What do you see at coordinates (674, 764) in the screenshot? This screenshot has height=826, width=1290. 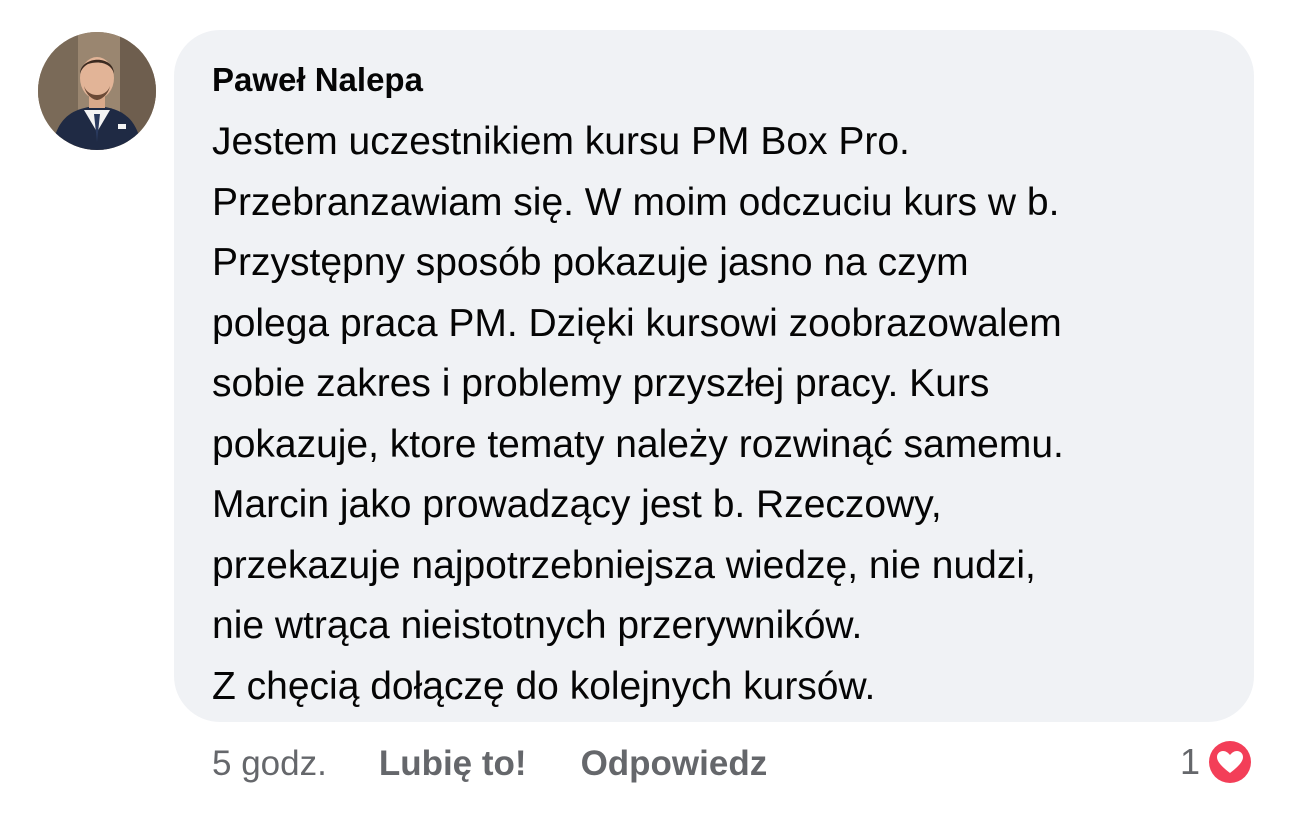 I see `reply-button: Odpowiedz` at bounding box center [674, 764].